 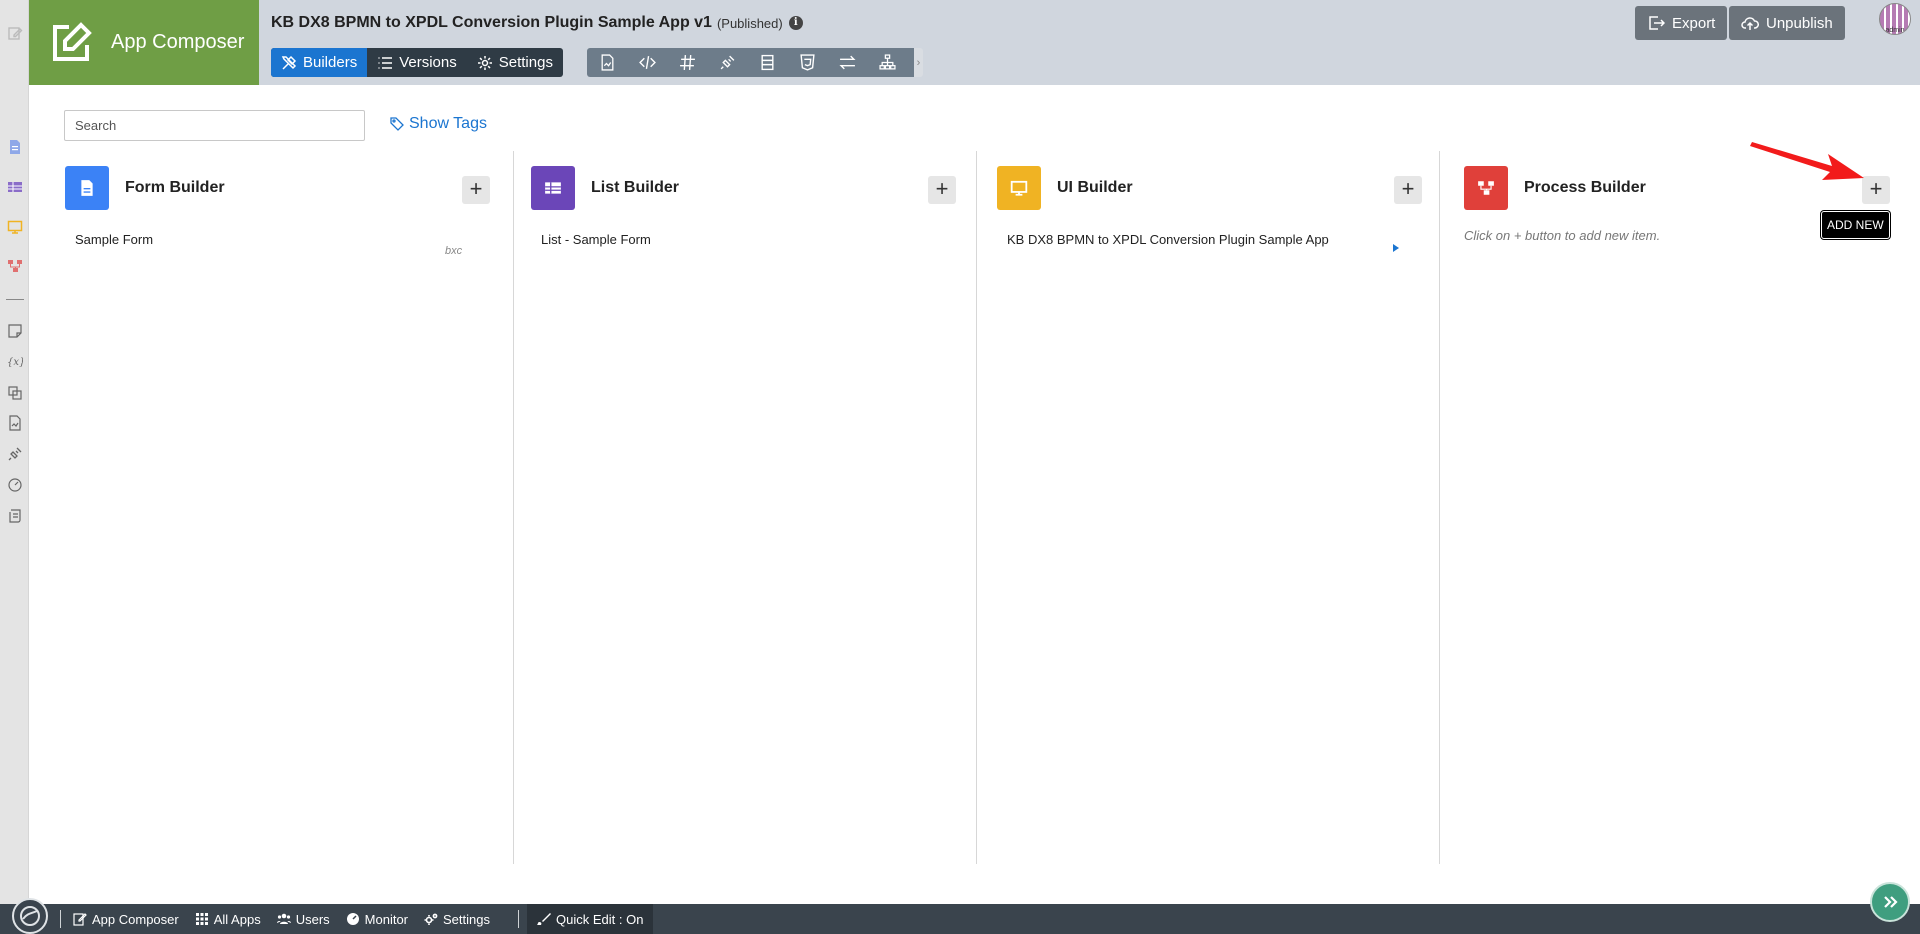 What do you see at coordinates (15, 331) in the screenshot?
I see `note-icon` at bounding box center [15, 331].